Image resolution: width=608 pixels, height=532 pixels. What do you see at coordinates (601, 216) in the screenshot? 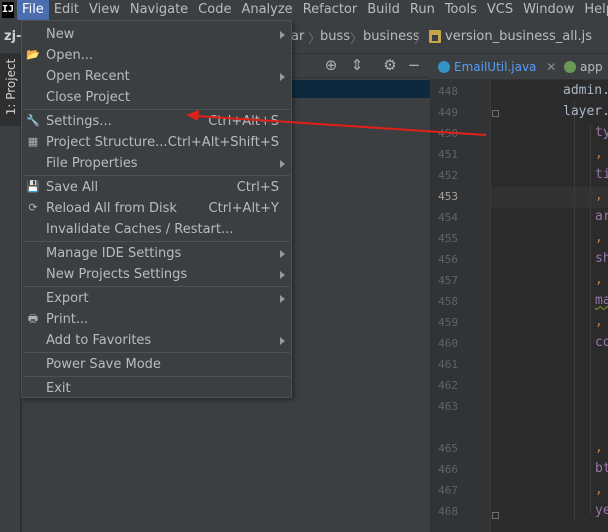
I see `code-token: ar` at bounding box center [601, 216].